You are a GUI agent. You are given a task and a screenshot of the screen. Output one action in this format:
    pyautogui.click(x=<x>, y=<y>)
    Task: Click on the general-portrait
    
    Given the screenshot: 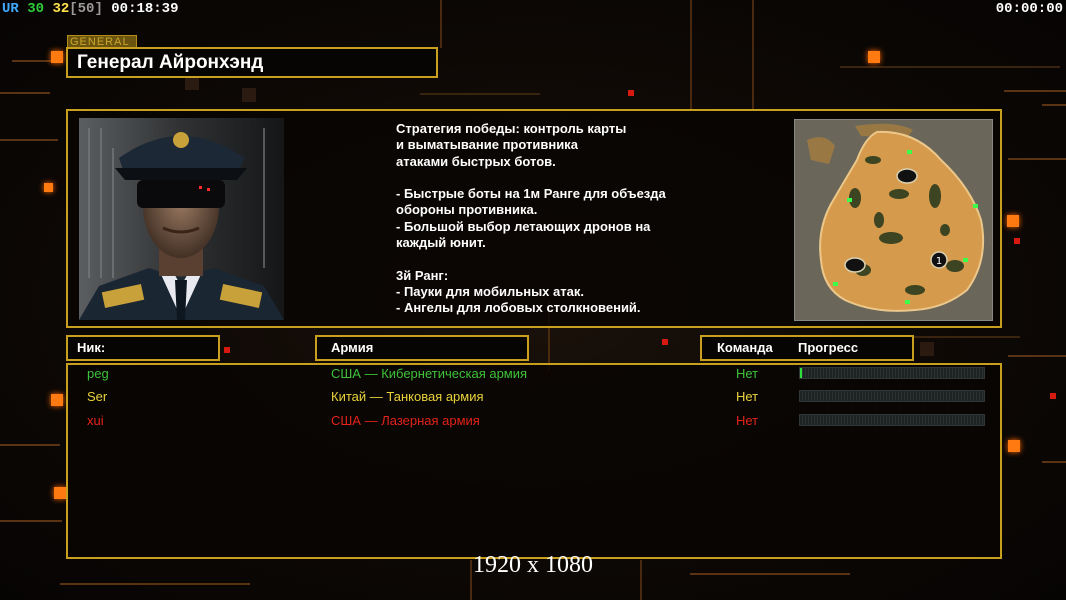 What is the action you would take?
    pyautogui.click(x=181, y=219)
    